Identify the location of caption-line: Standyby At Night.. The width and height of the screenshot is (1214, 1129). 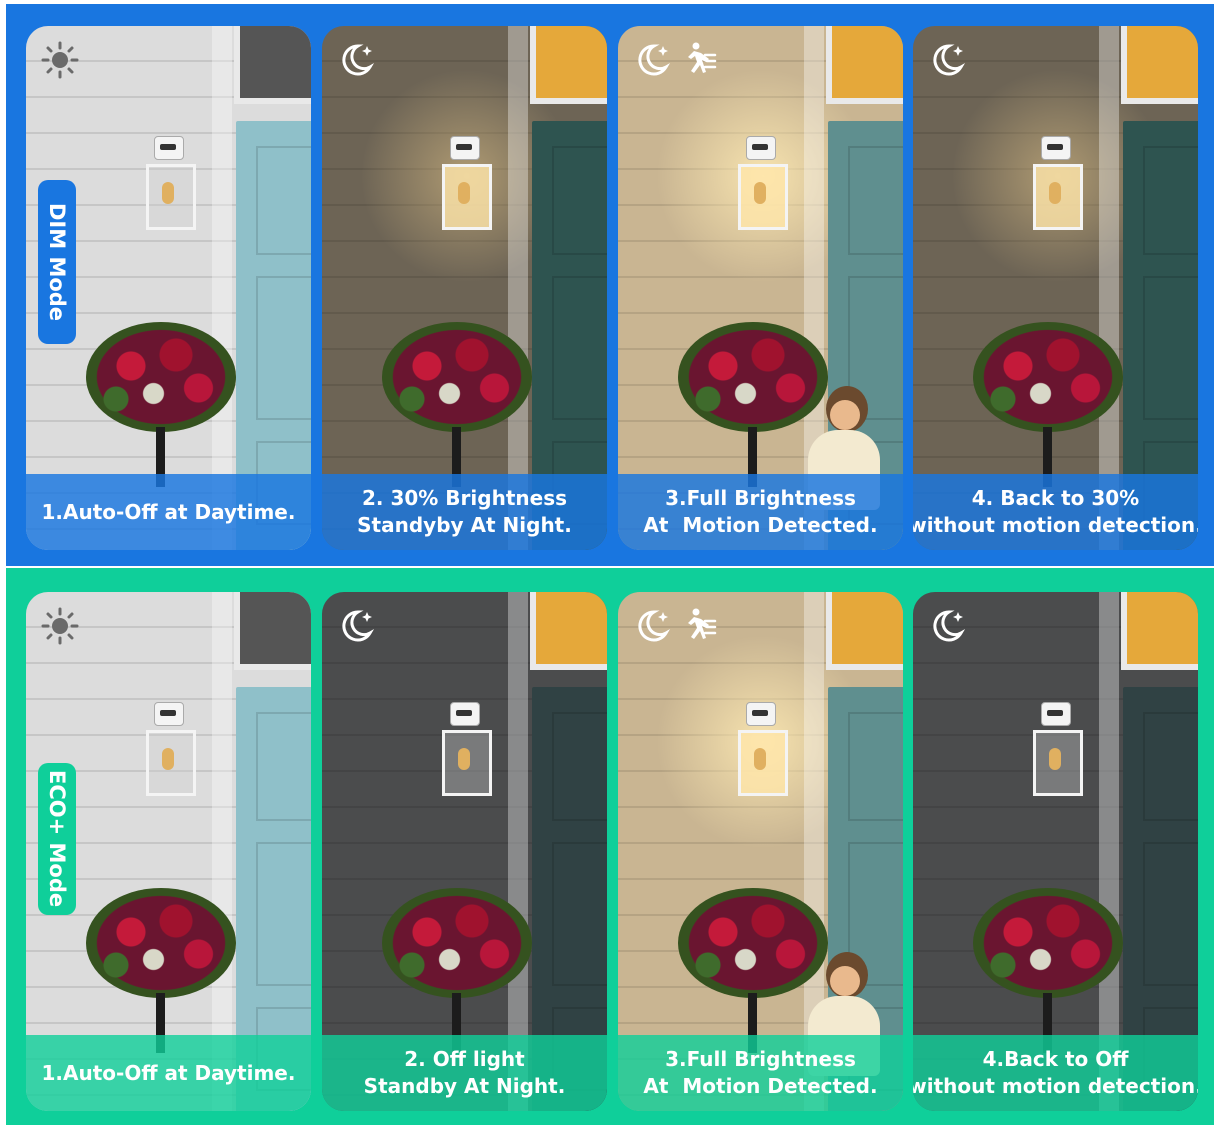
(464, 525).